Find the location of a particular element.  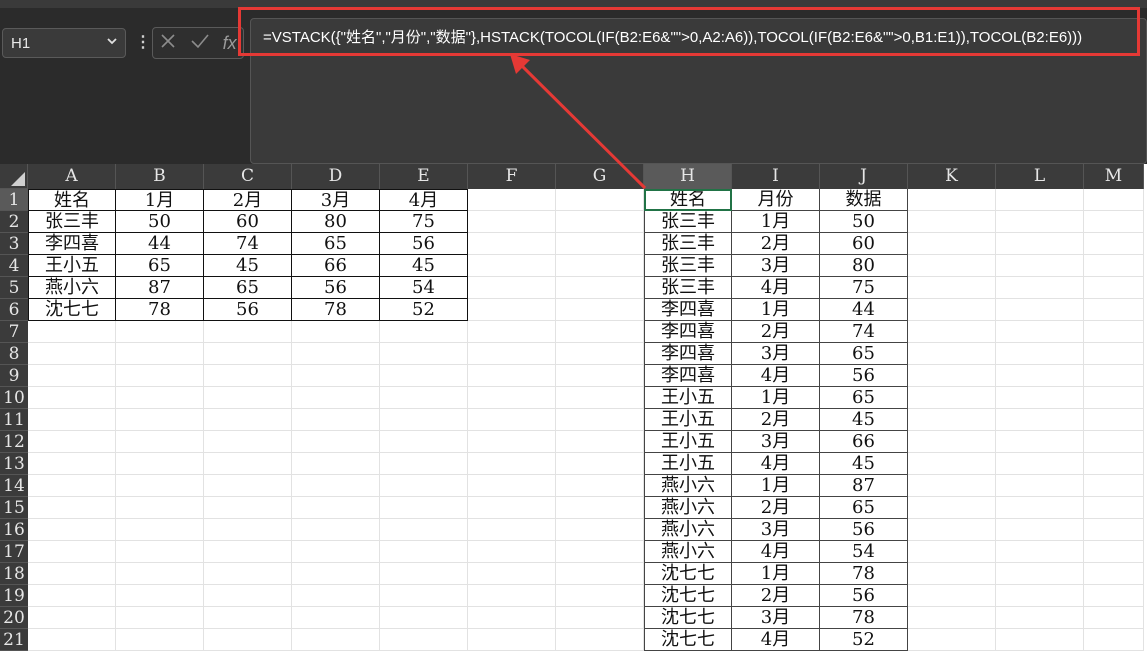

cell-a12 is located at coordinates (72, 442).